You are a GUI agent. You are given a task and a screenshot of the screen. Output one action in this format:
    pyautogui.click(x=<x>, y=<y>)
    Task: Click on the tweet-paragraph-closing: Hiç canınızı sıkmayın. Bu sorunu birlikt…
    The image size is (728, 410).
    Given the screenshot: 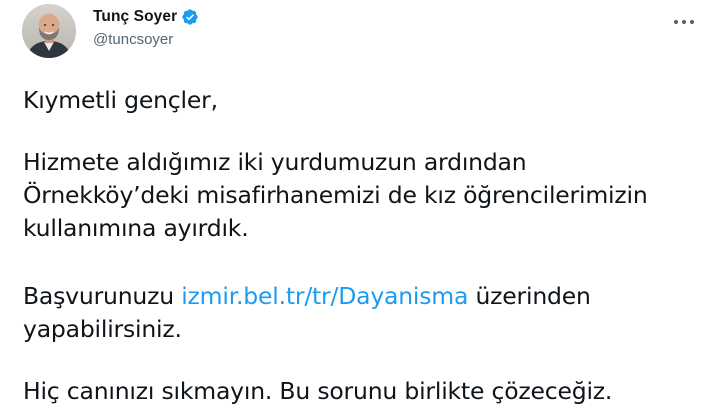 What is the action you would take?
    pyautogui.click(x=318, y=391)
    